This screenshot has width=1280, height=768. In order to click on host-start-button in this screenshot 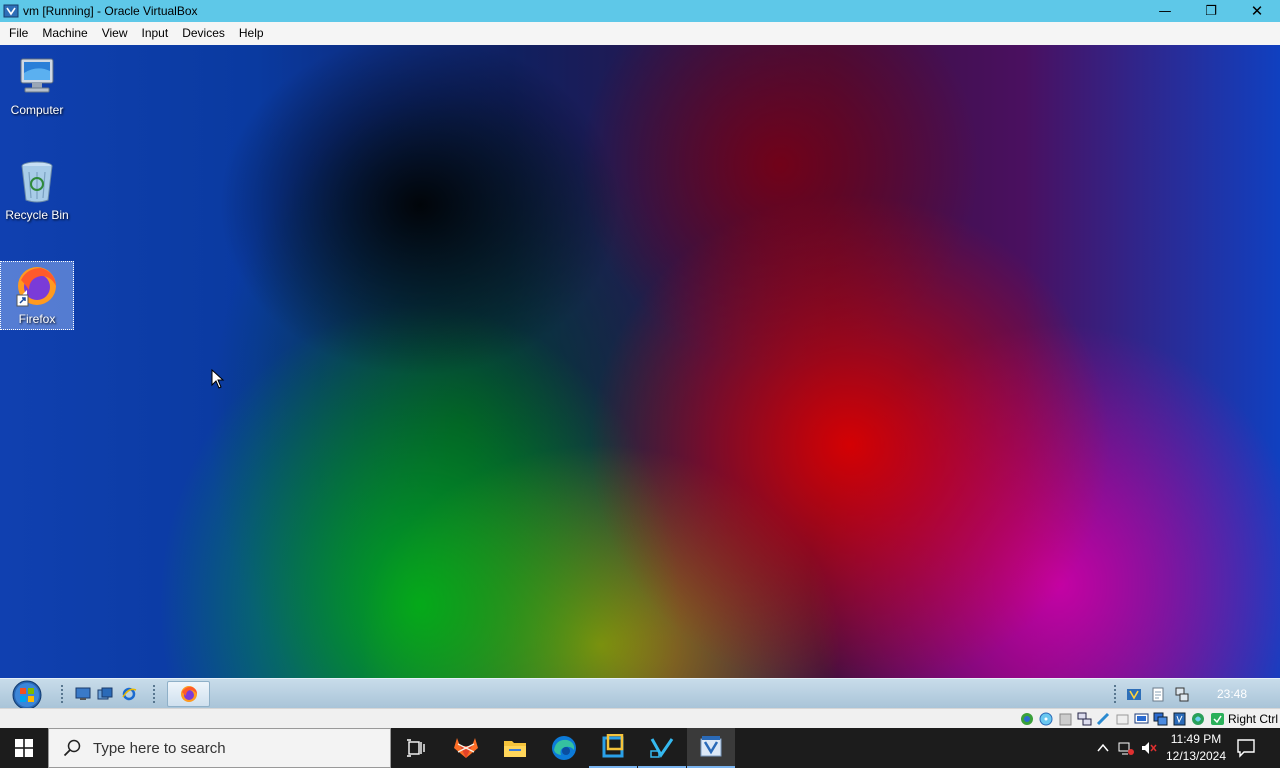, I will do `click(24, 748)`.